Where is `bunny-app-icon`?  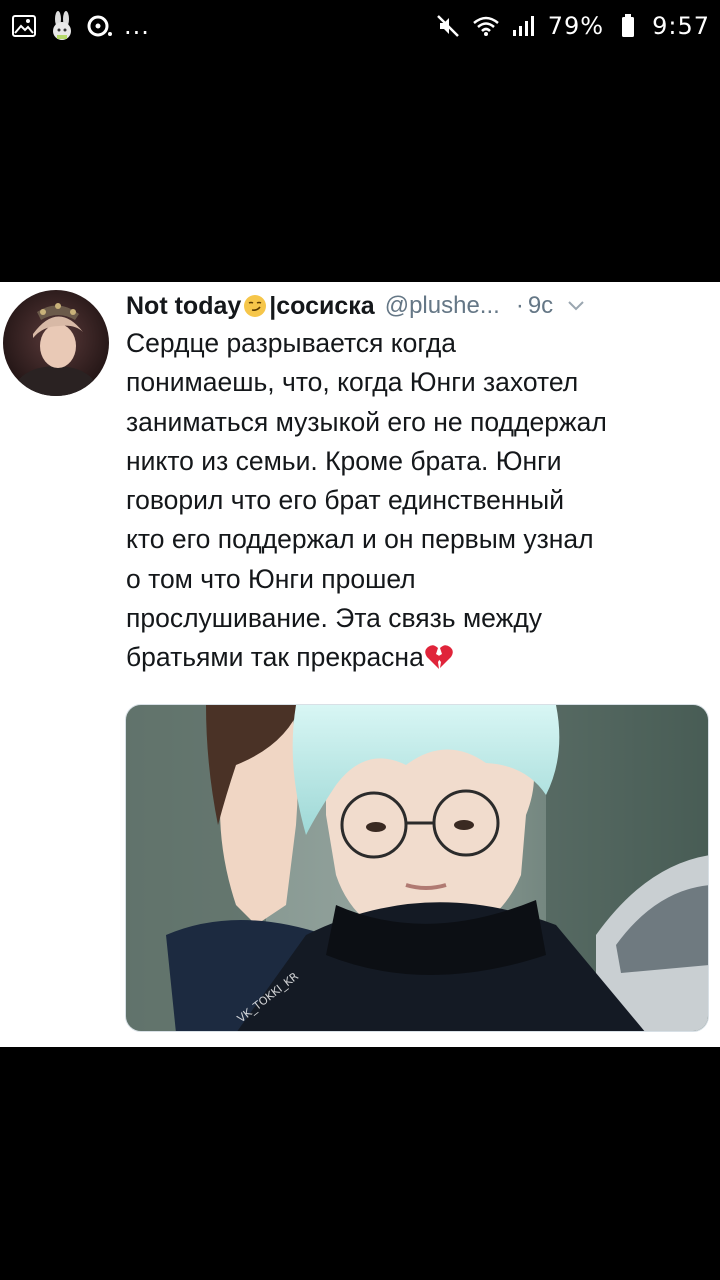 bunny-app-icon is located at coordinates (62, 25).